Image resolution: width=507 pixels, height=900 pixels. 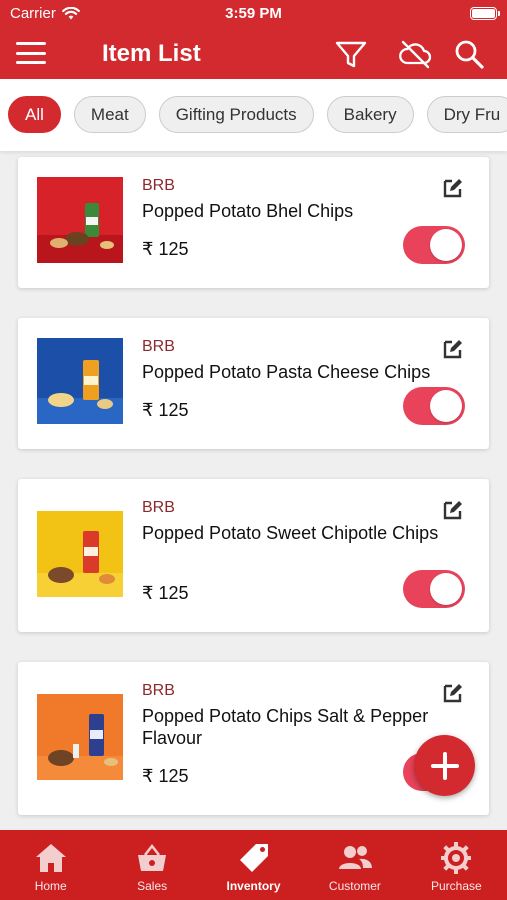 I want to click on home-icon, so click(x=50, y=858).